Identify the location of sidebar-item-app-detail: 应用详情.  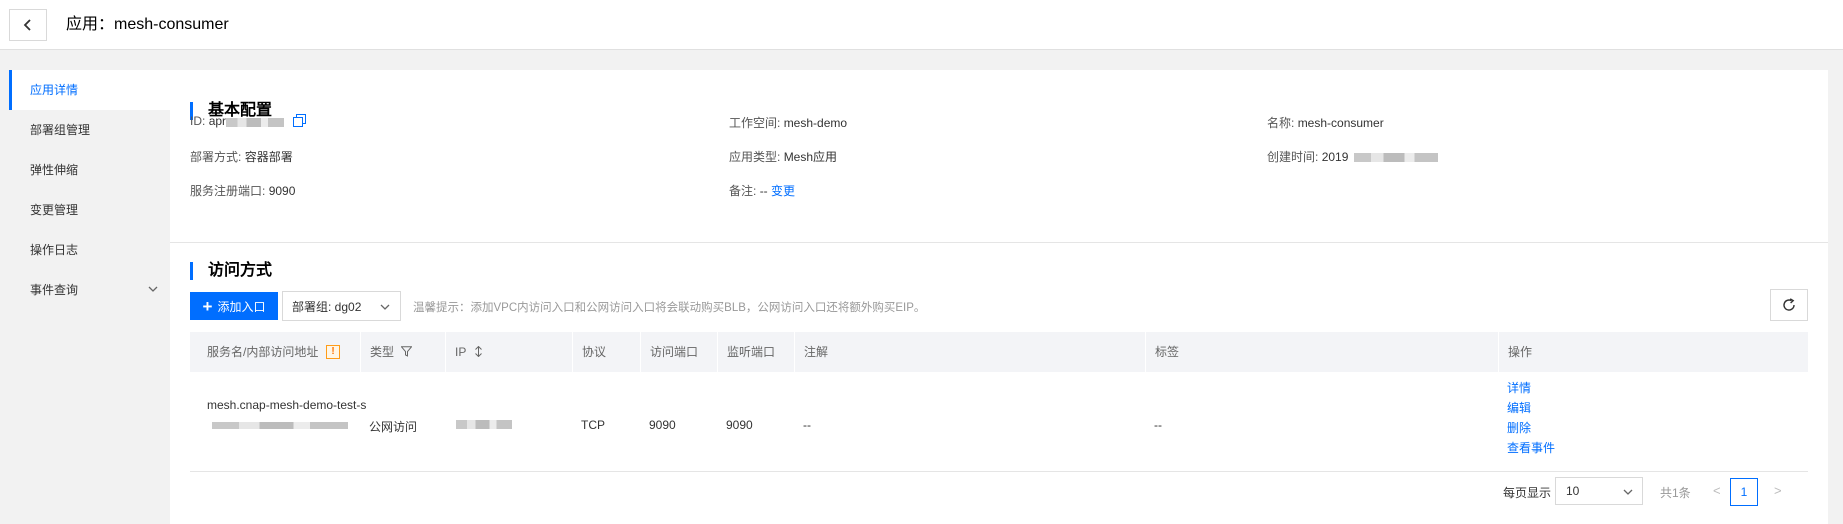
(89, 90).